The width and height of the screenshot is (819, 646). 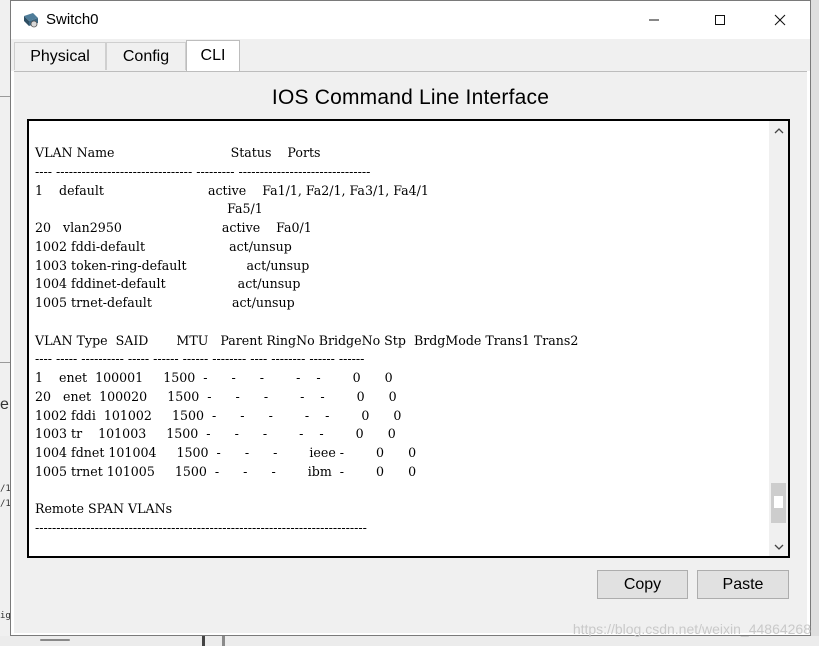 I want to click on tab-strip: Physical Config CLI, so click(x=410, y=55).